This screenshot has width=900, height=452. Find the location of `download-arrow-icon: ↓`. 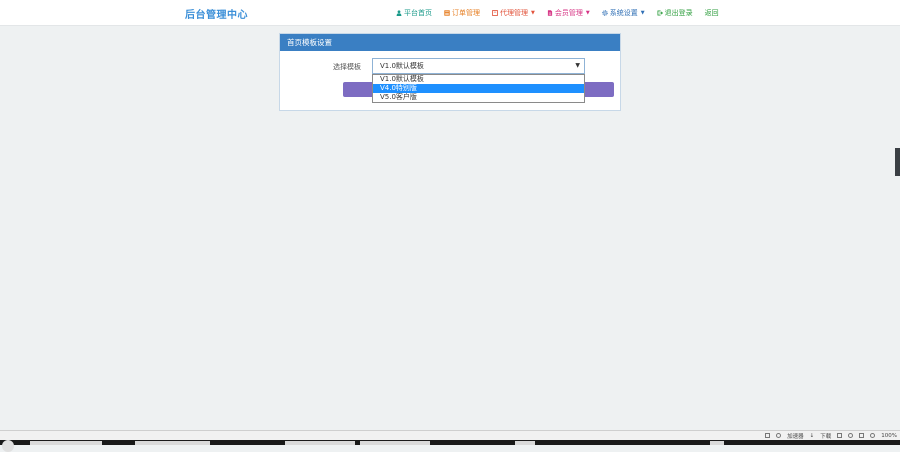

download-arrow-icon: ↓ is located at coordinates (812, 435).